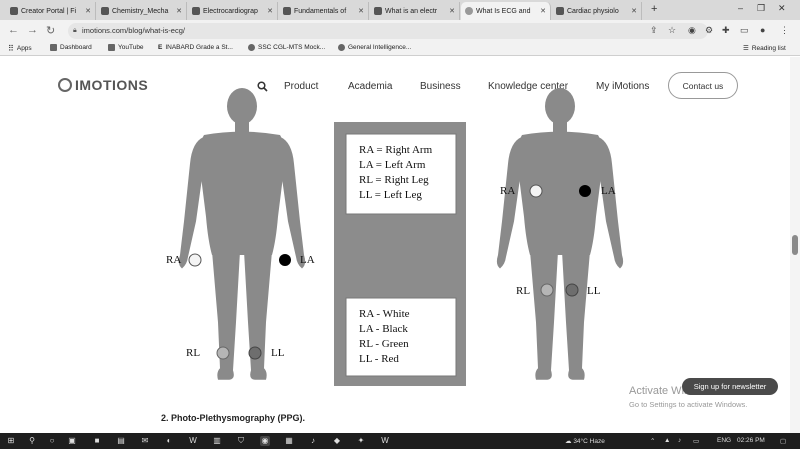  Describe the element at coordinates (654, 30) in the screenshot. I see `share-icon: ⇪` at that location.